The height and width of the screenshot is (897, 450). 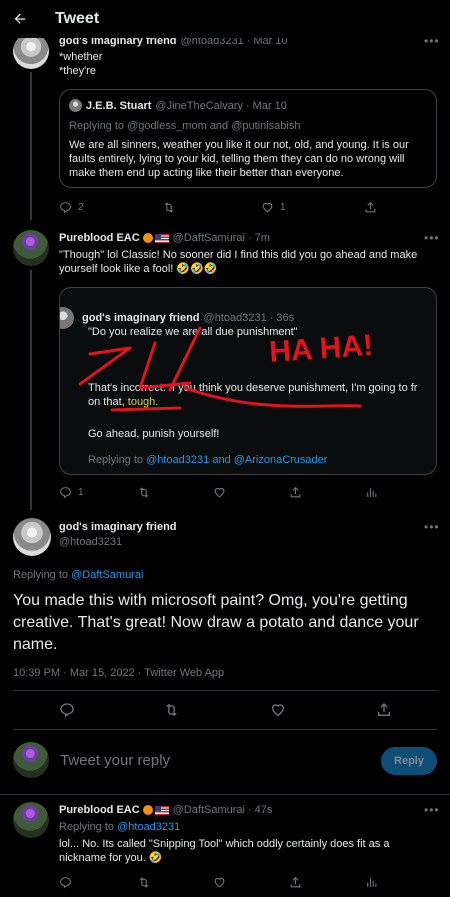 I want to click on page-title: Tweet, so click(x=77, y=18).